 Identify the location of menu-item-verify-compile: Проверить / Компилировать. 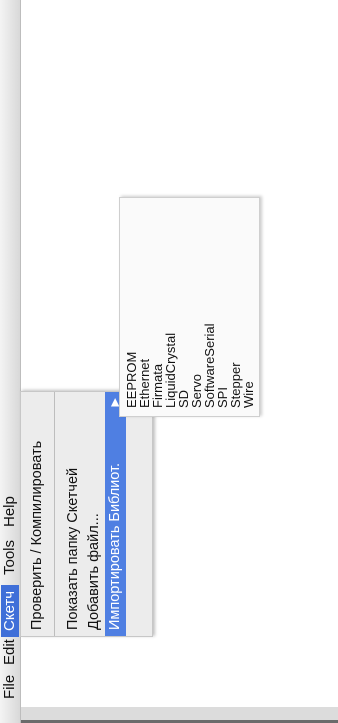
(37, 514).